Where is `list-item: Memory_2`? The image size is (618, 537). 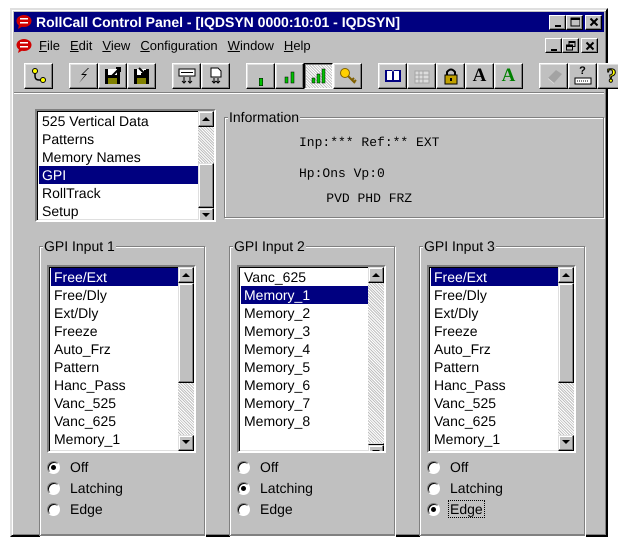 list-item: Memory_2 is located at coordinates (304, 313).